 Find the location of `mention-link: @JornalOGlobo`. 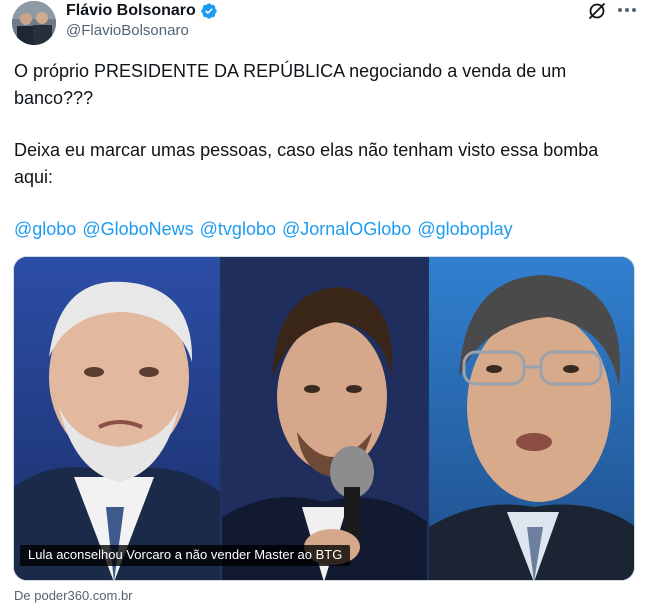

mention-link: @JornalOGlobo is located at coordinates (346, 229).